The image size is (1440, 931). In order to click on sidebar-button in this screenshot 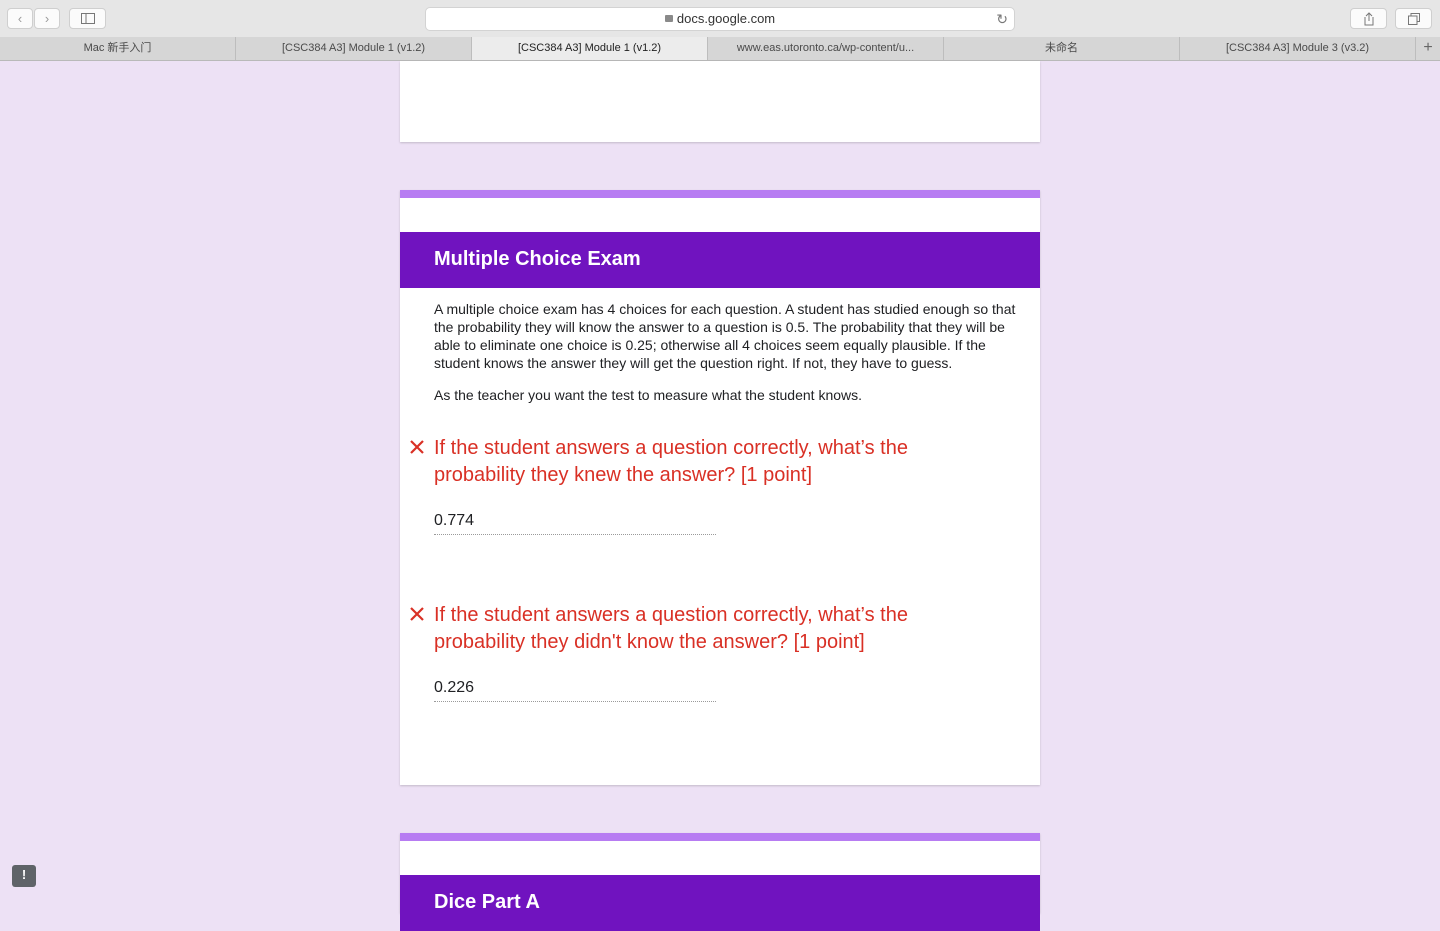, I will do `click(87, 18)`.